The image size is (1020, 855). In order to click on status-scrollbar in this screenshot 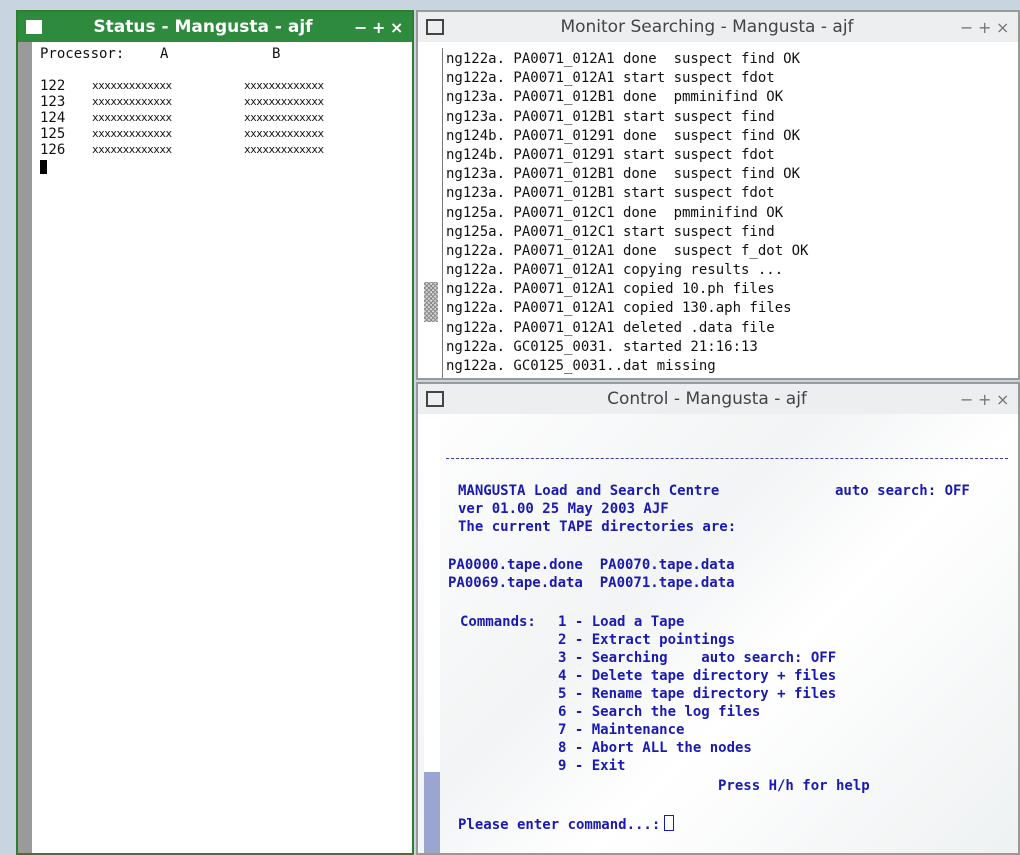, I will do `click(25, 447)`.